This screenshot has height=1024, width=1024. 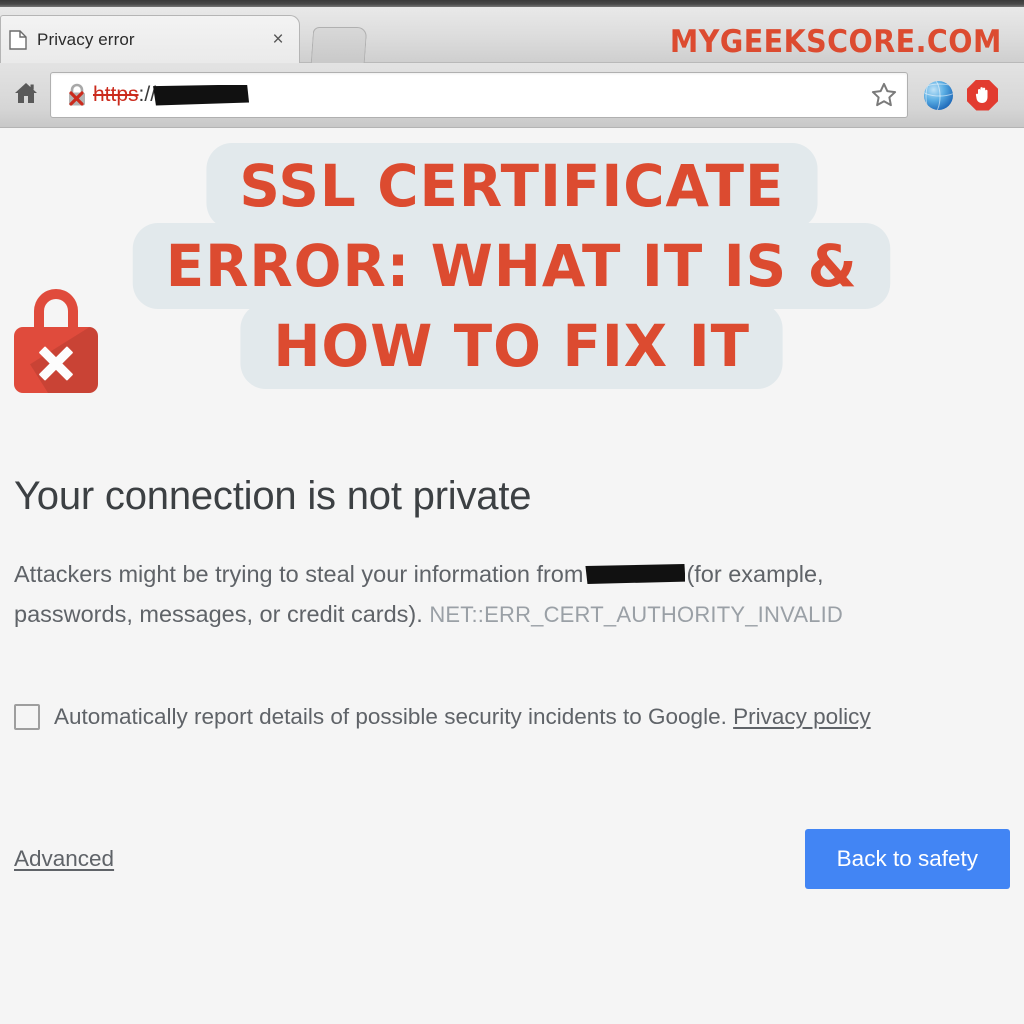 I want to click on page-title: Your connection is not private, so click(x=273, y=496).